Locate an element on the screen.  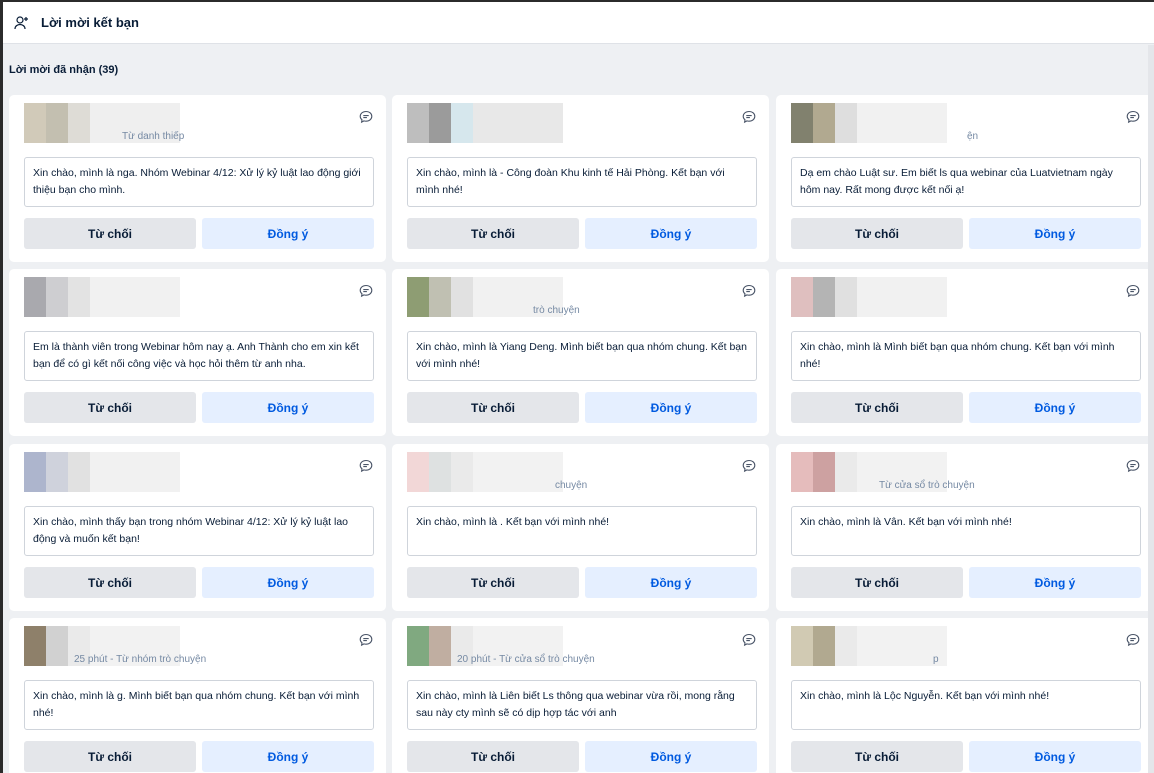
request-source: 20 phút - Từ cửa sổ trò chuyện is located at coordinates (526, 659).